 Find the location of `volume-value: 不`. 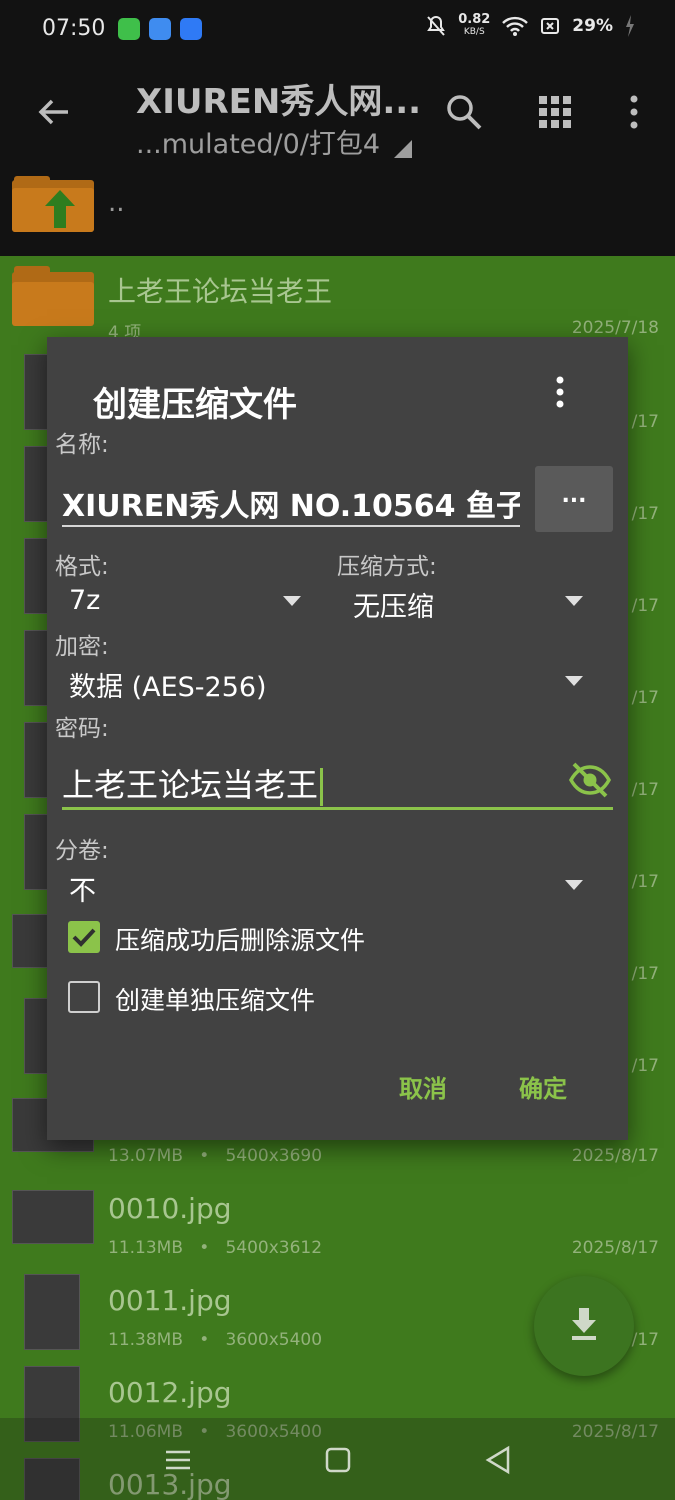

volume-value: 不 is located at coordinates (82, 891).